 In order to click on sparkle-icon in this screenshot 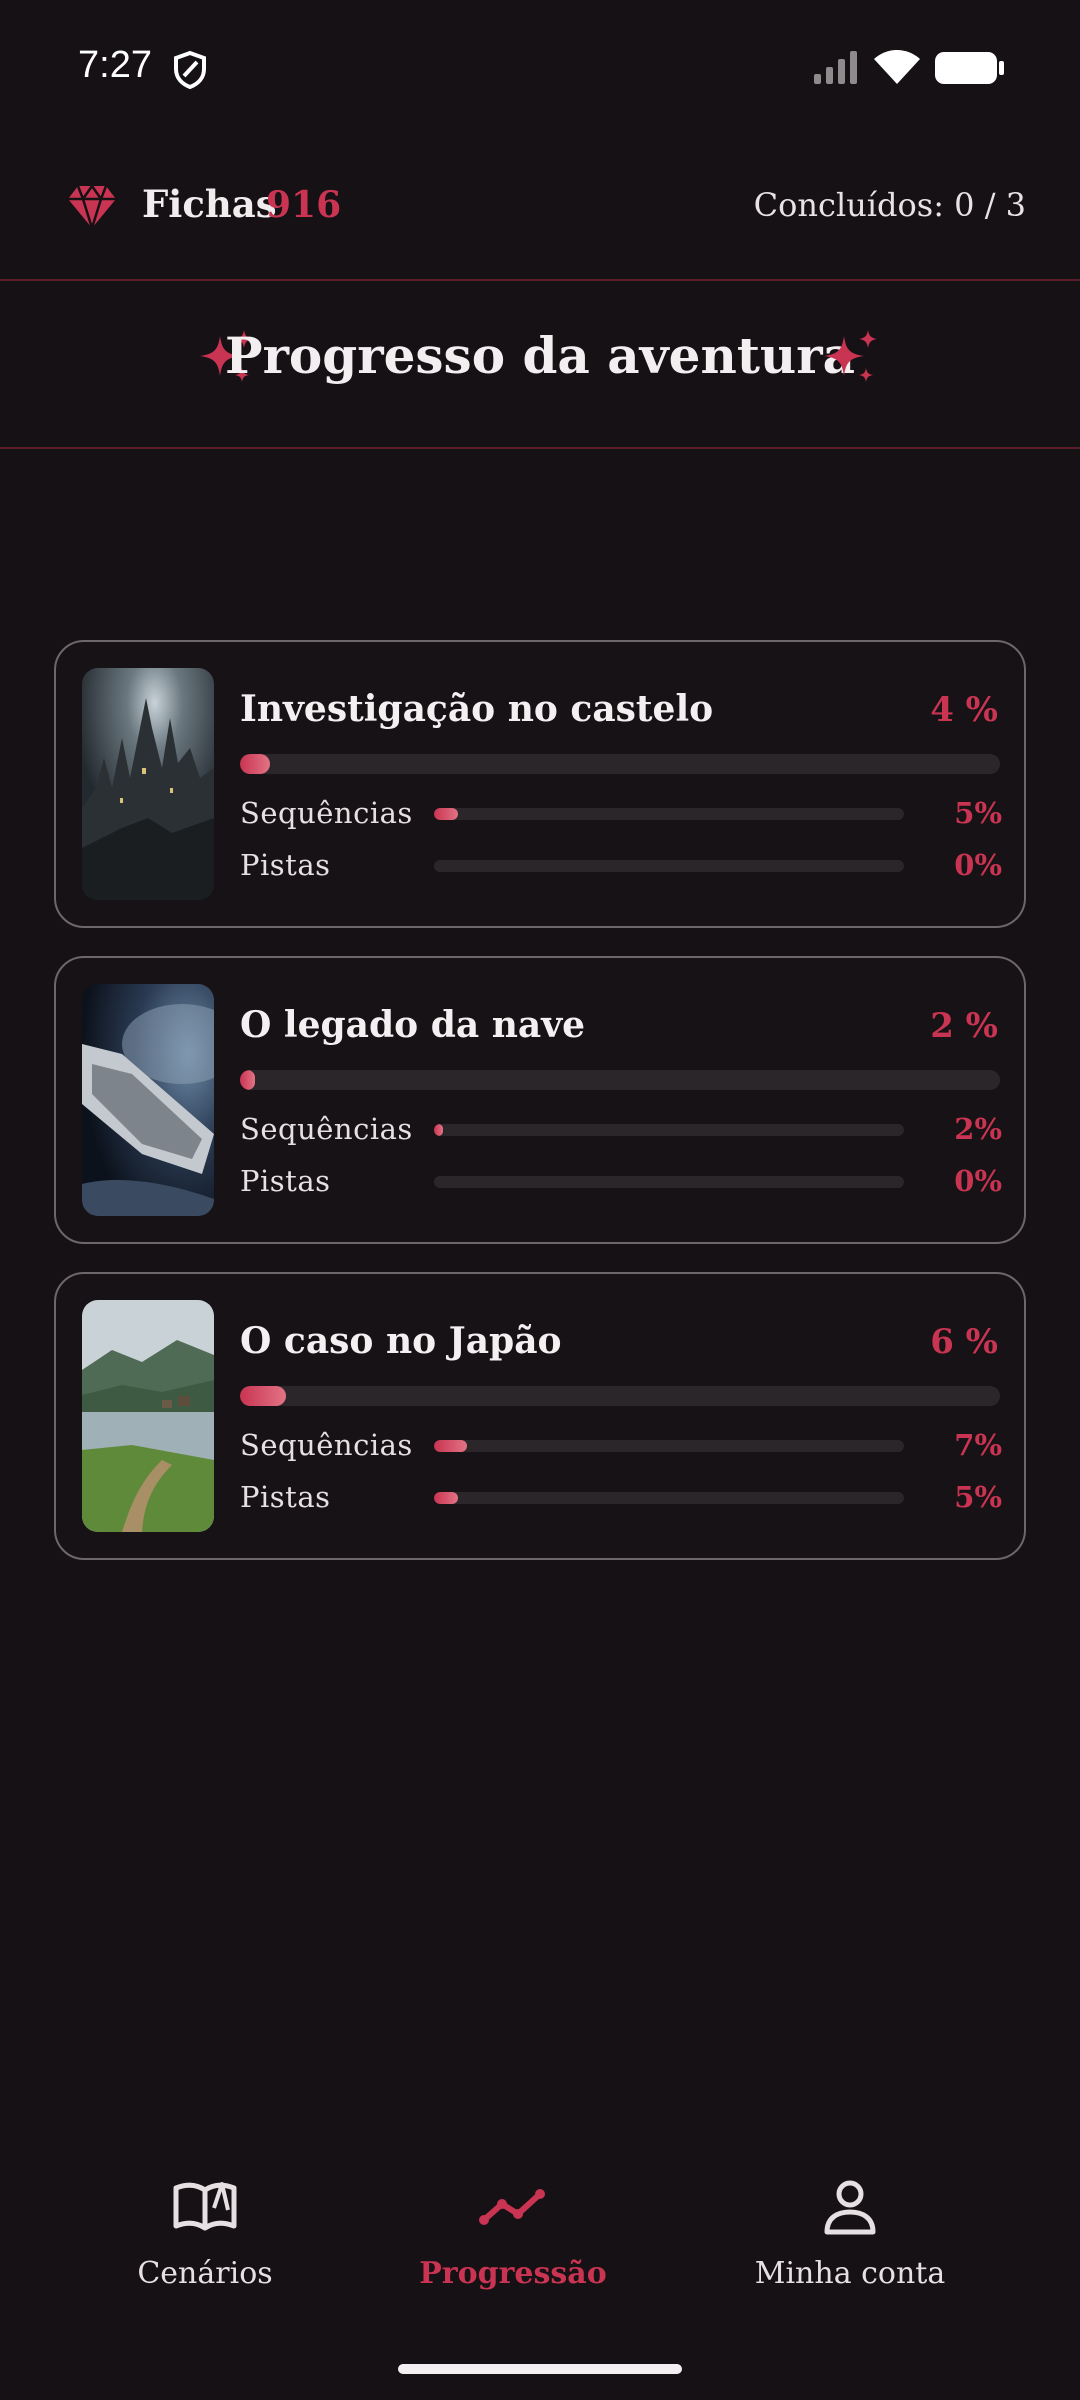, I will do `click(850, 356)`.